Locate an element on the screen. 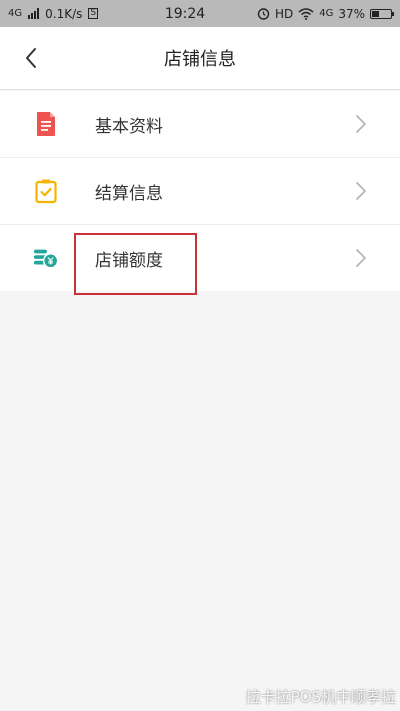 The width and height of the screenshot is (400, 711). menu-item-label: 结算信息 is located at coordinates (129, 193).